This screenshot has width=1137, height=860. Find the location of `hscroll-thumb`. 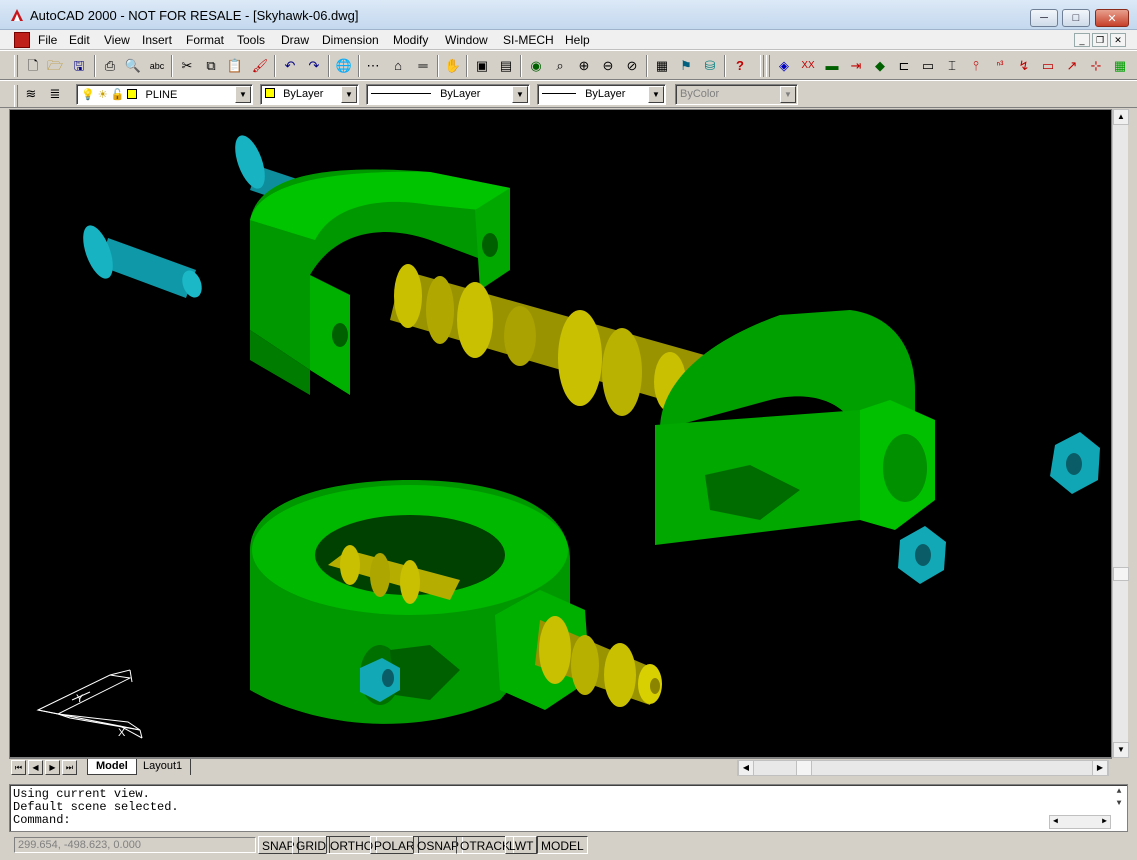

hscroll-thumb is located at coordinates (804, 768).